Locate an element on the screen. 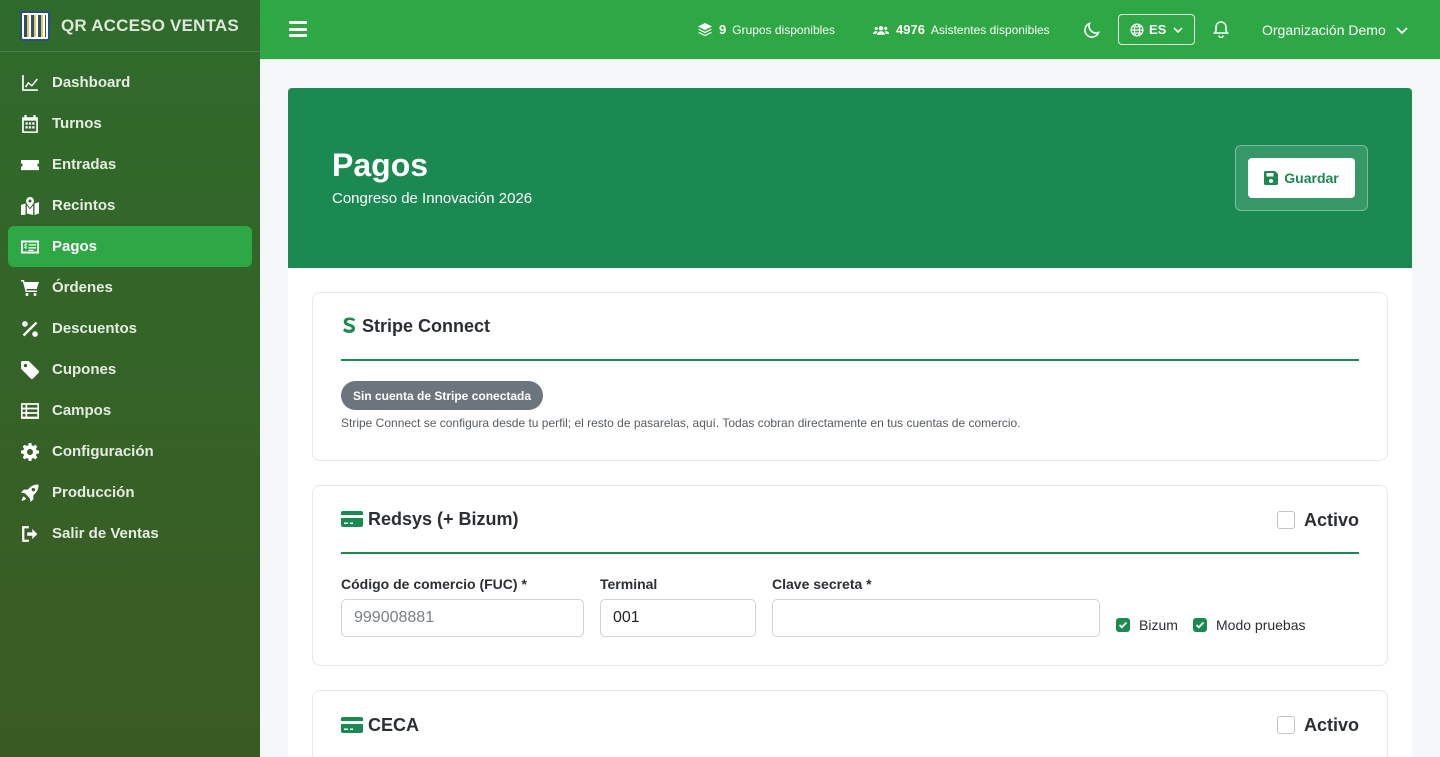 The height and width of the screenshot is (757, 1440). card-title: Redsys (+ Bizum) is located at coordinates (430, 519).